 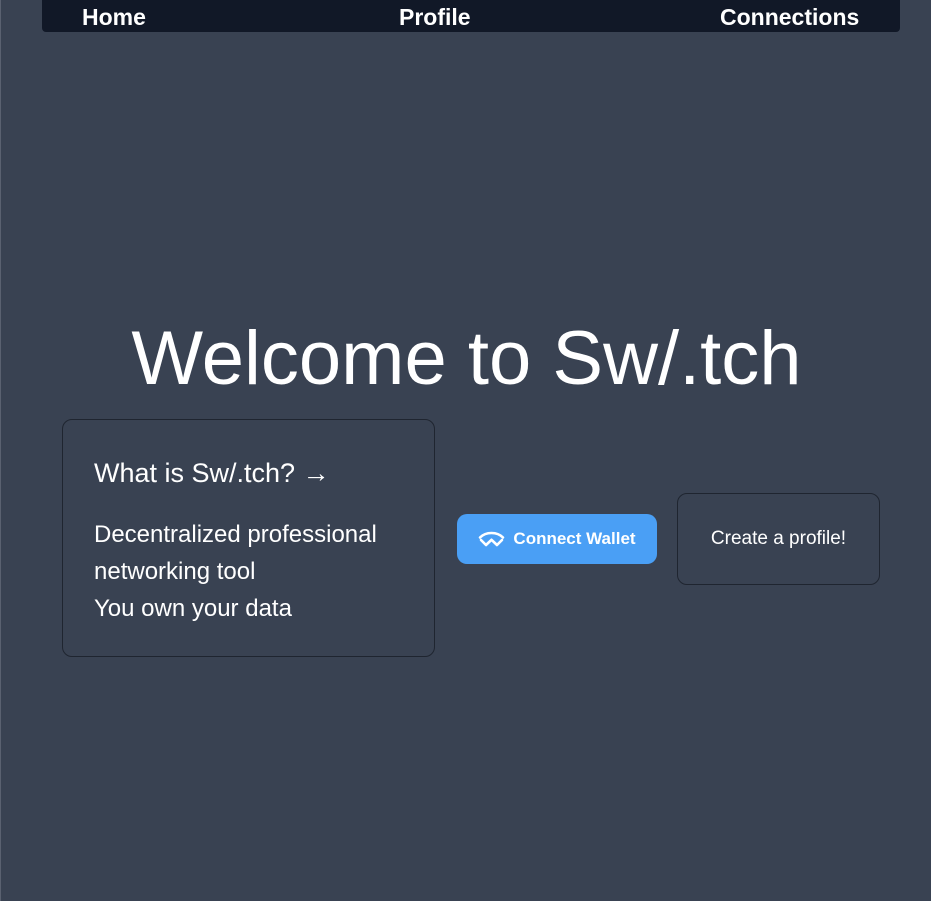 I want to click on connect-wallet-button: Connect Wallet, so click(x=557, y=539).